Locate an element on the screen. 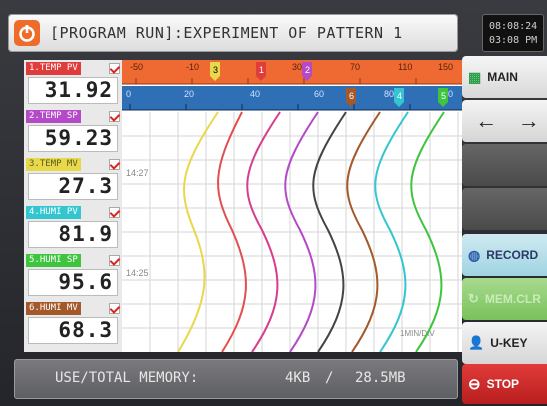 The image size is (547, 406). channel-6: 6.HUMI MV 68.3 is located at coordinates (73, 324).